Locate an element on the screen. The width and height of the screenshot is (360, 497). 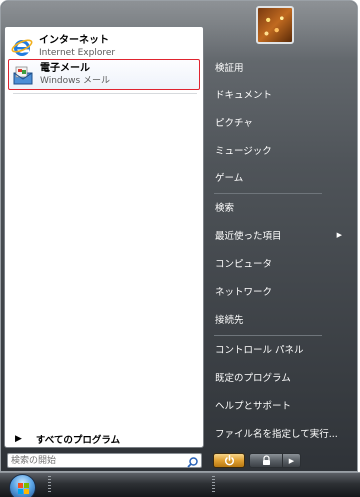
right-item-user-folder: 検証用 is located at coordinates (278, 67).